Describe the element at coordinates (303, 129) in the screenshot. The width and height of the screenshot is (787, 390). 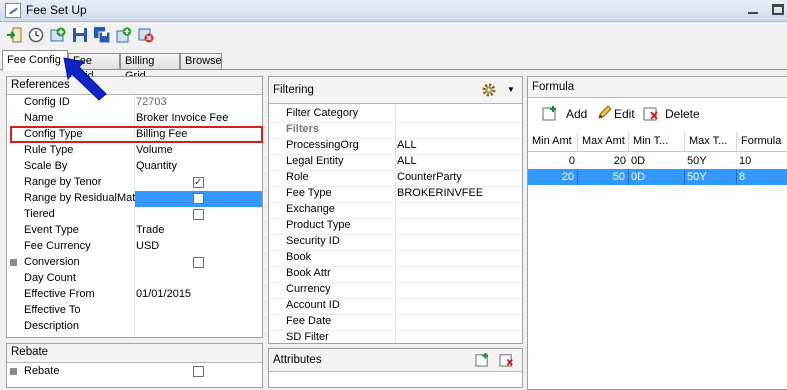
I see `filter-section-label: Filters` at that location.